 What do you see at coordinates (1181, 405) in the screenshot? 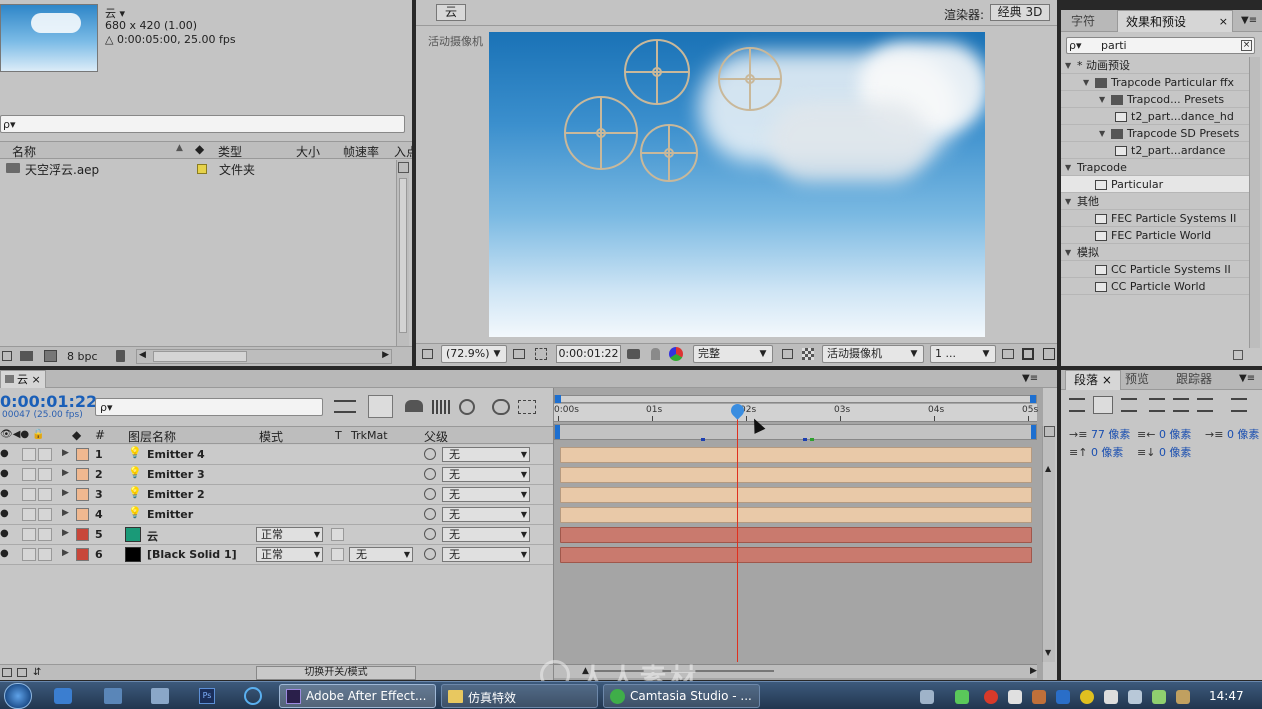
I see `justify-center-icon` at bounding box center [1181, 405].